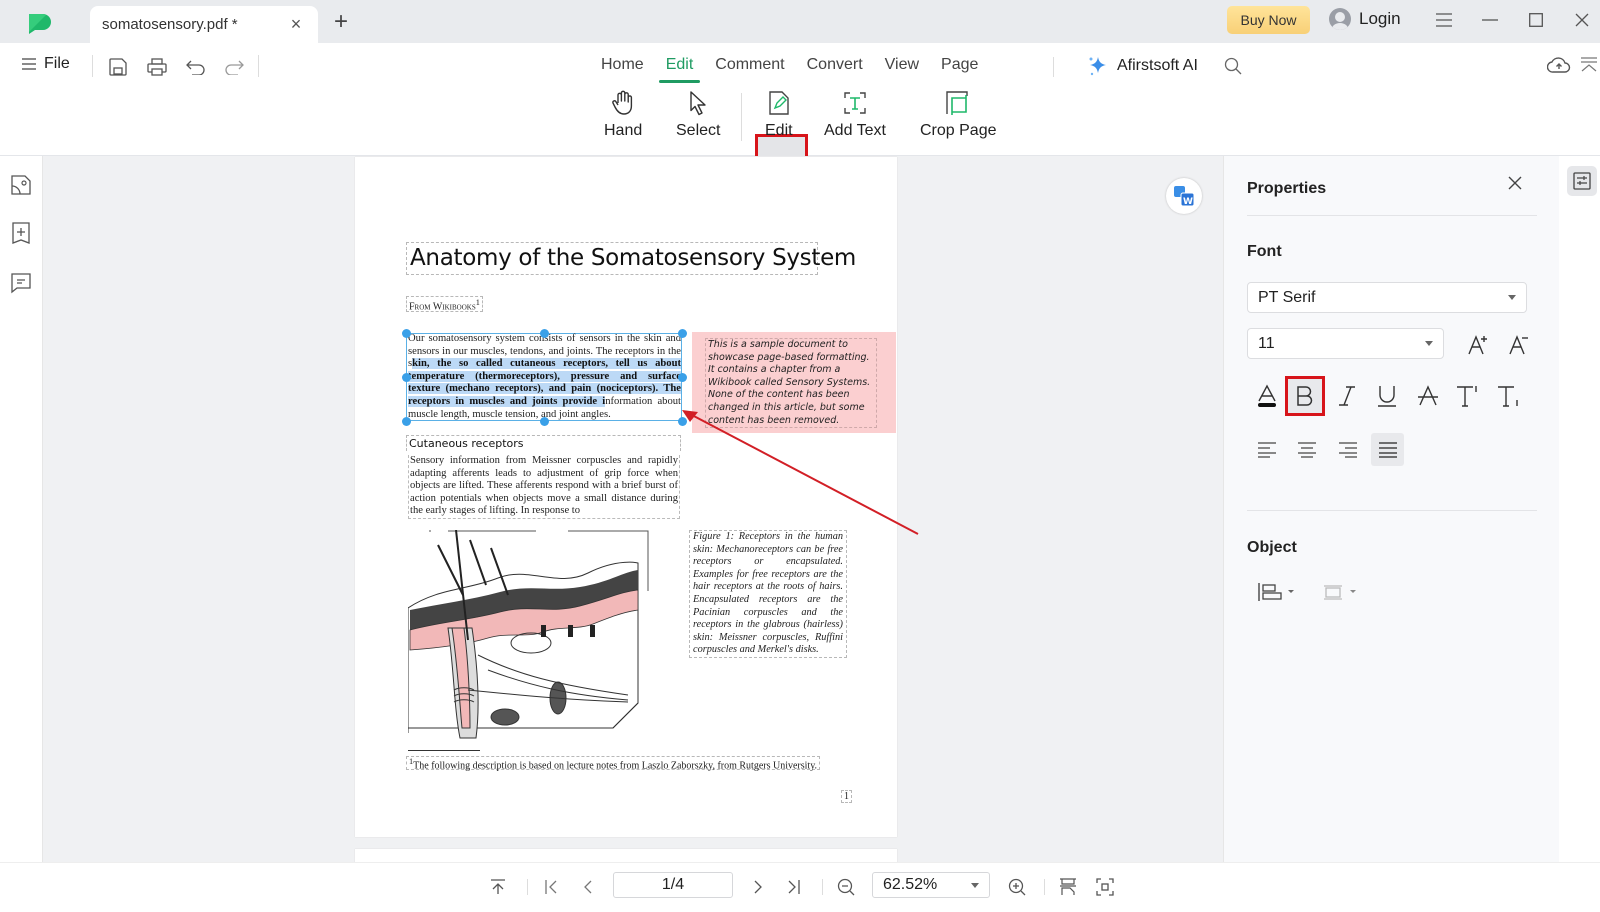 The height and width of the screenshot is (912, 1600). I want to click on footnote-rule, so click(444, 750).